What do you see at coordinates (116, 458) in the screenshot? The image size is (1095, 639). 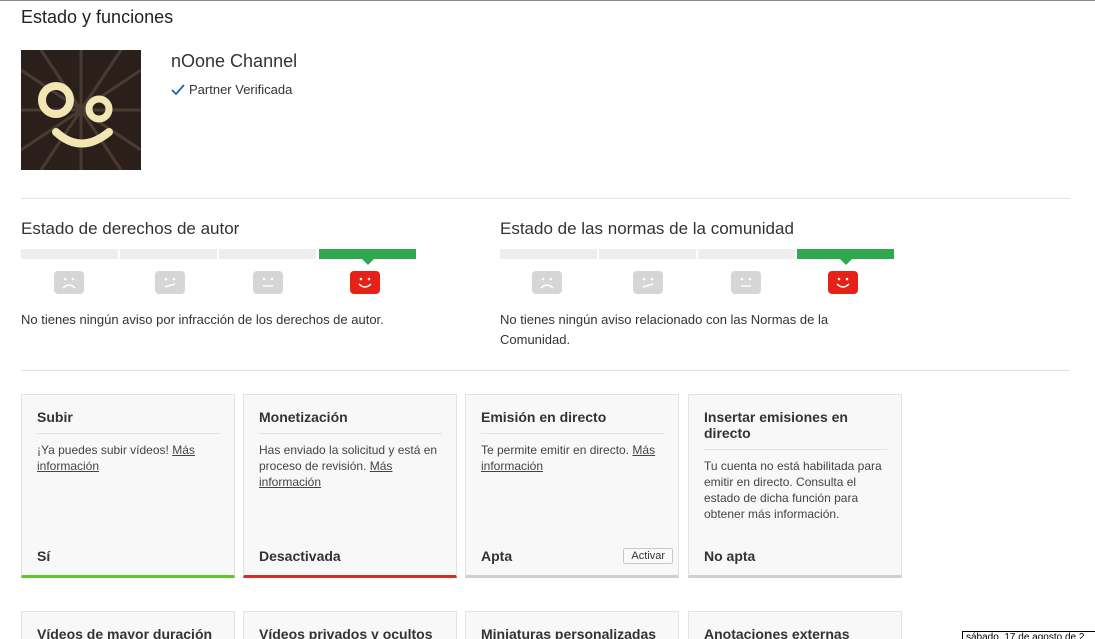 I see `feature-card-description: ¡Ya puedes subir vídeos! Más información` at bounding box center [116, 458].